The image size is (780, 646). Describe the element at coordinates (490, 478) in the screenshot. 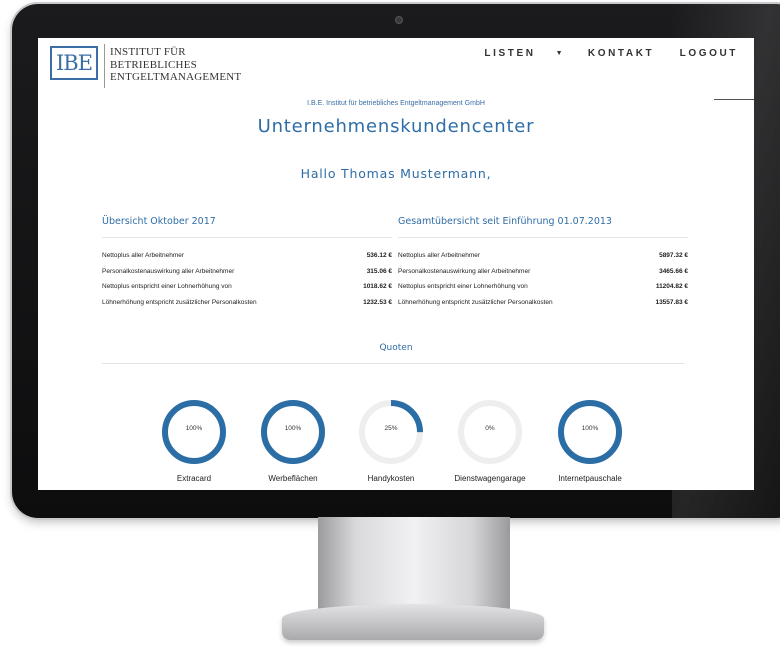

I see `donut-label: Dienstwagengarage` at that location.